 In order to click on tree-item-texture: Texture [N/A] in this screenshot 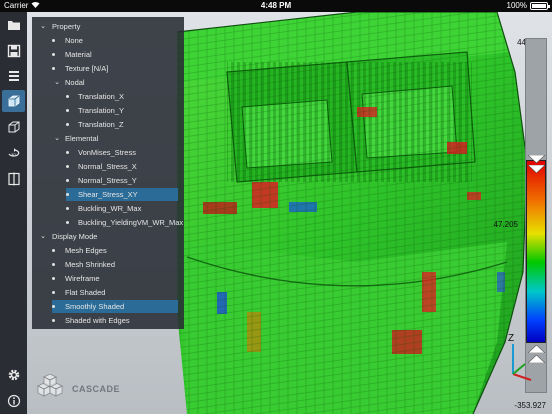, I will do `click(115, 68)`.